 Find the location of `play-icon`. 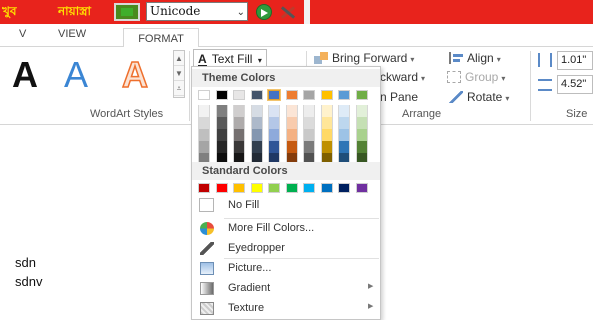

play-icon is located at coordinates (264, 12).